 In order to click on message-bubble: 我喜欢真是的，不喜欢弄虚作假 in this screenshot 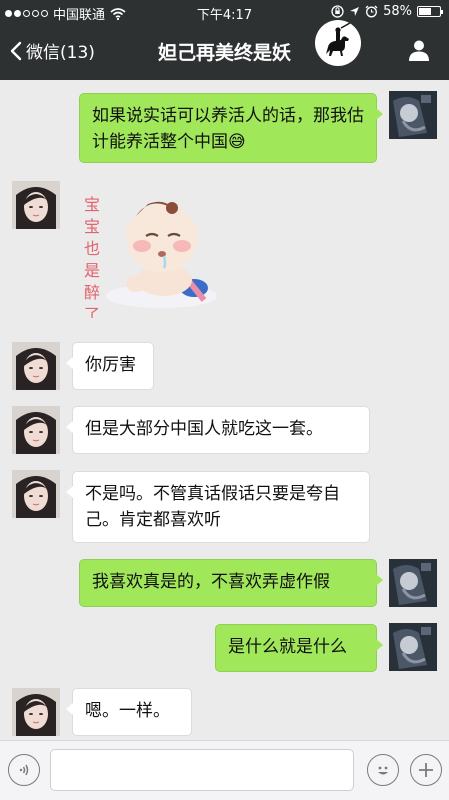, I will do `click(231, 583)`.